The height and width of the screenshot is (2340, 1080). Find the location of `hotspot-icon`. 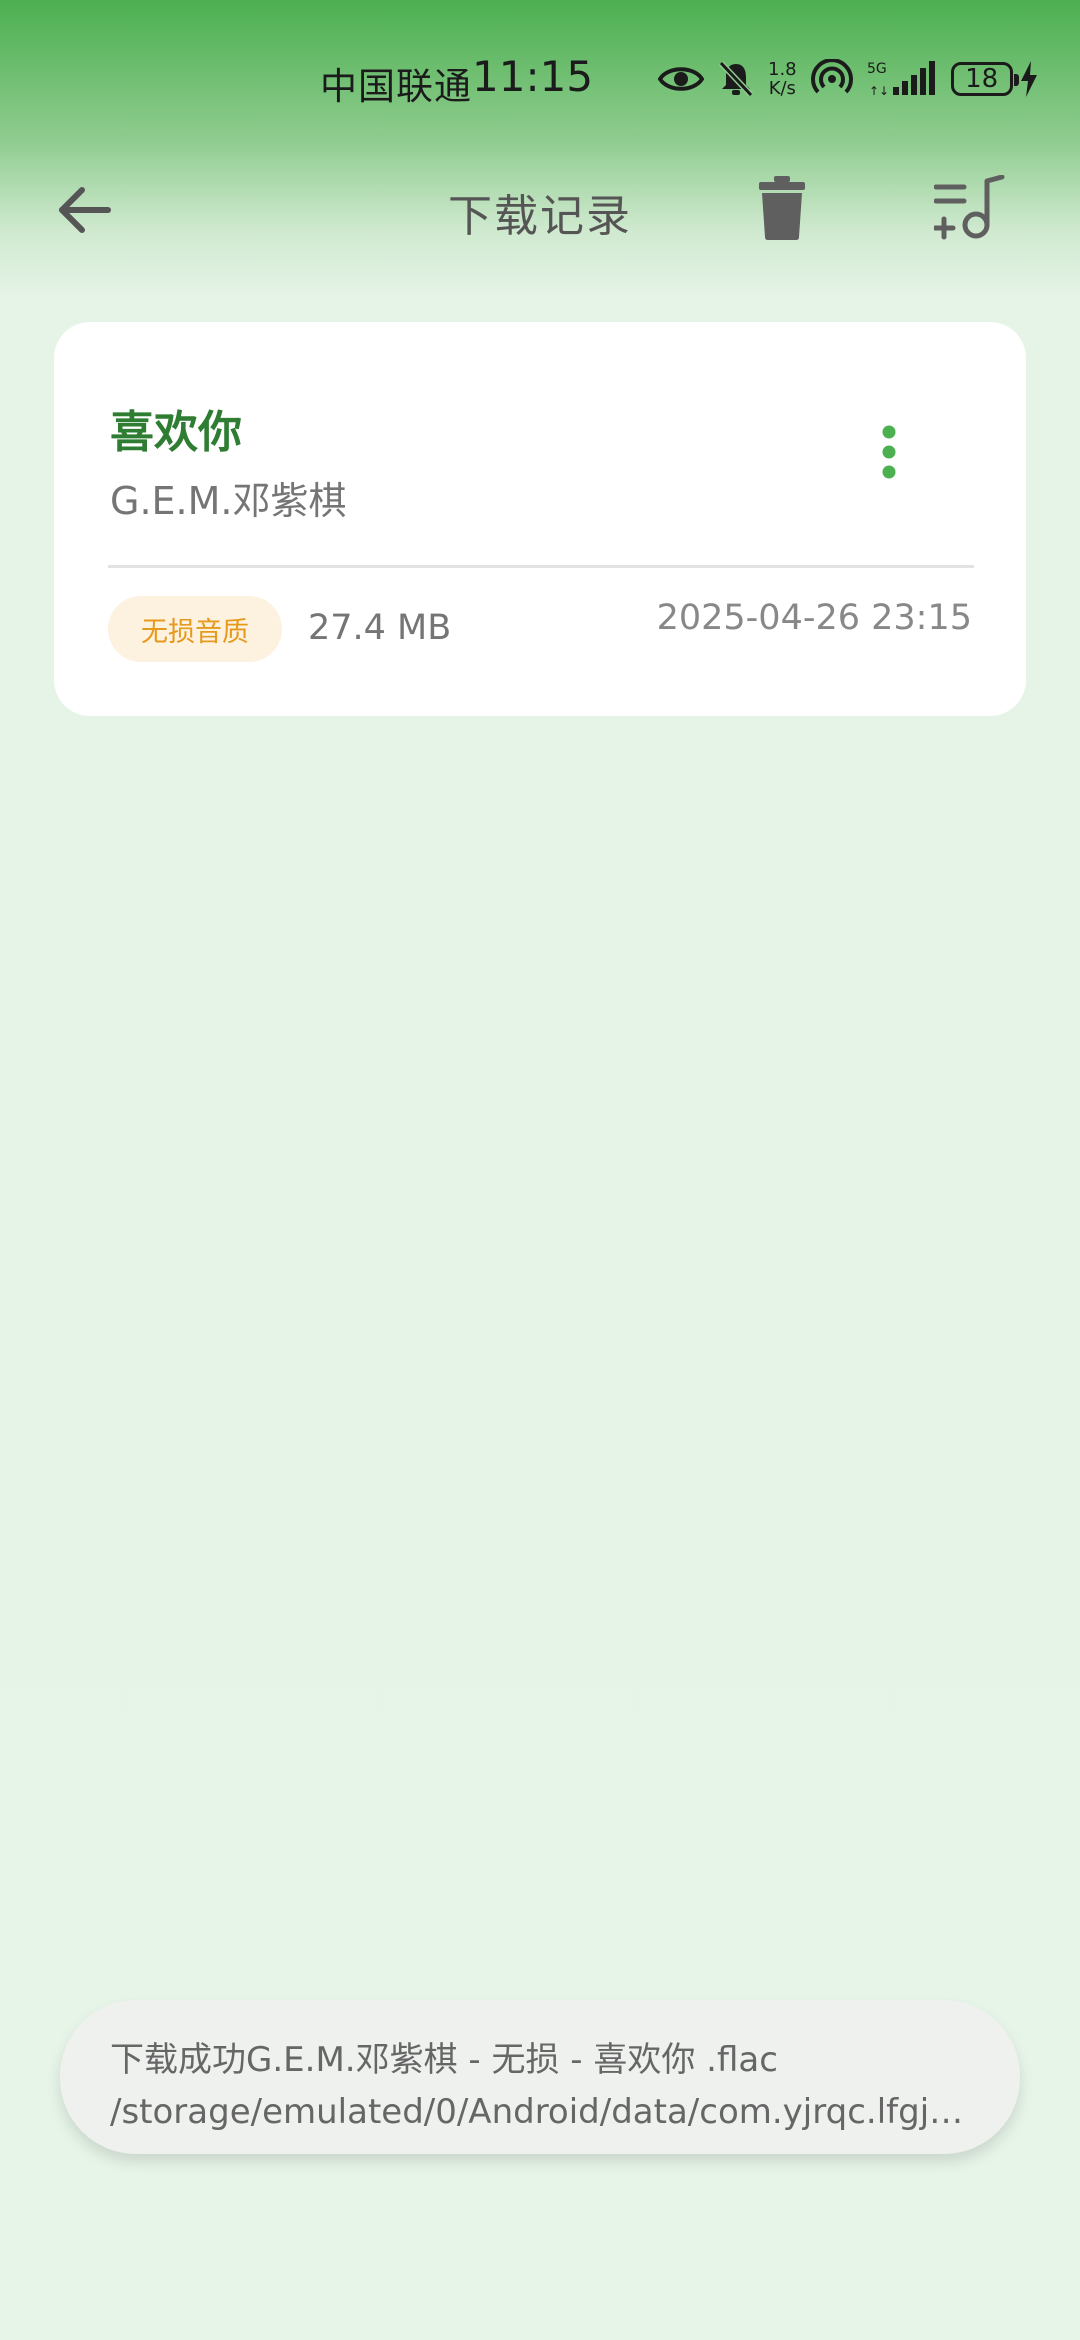

hotspot-icon is located at coordinates (831, 79).